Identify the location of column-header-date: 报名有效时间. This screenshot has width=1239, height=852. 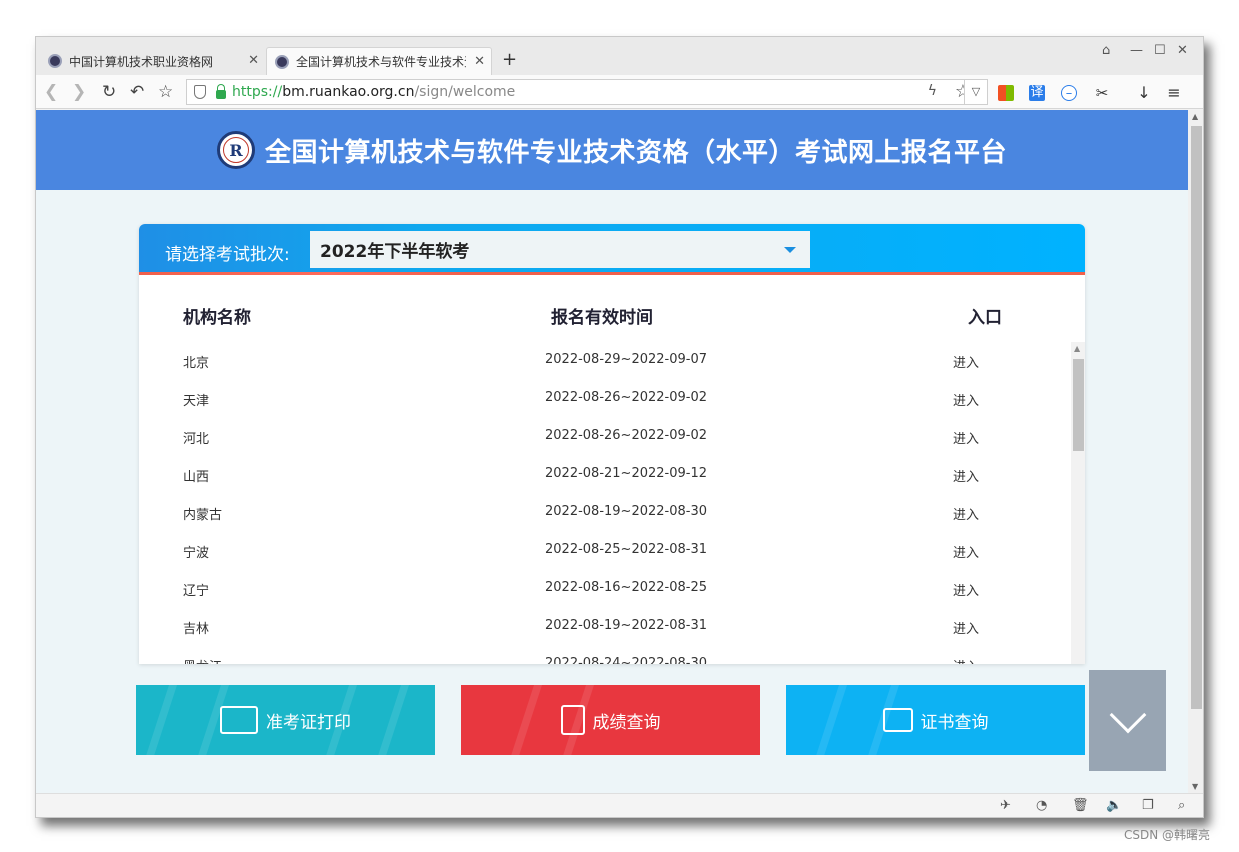
(602, 318).